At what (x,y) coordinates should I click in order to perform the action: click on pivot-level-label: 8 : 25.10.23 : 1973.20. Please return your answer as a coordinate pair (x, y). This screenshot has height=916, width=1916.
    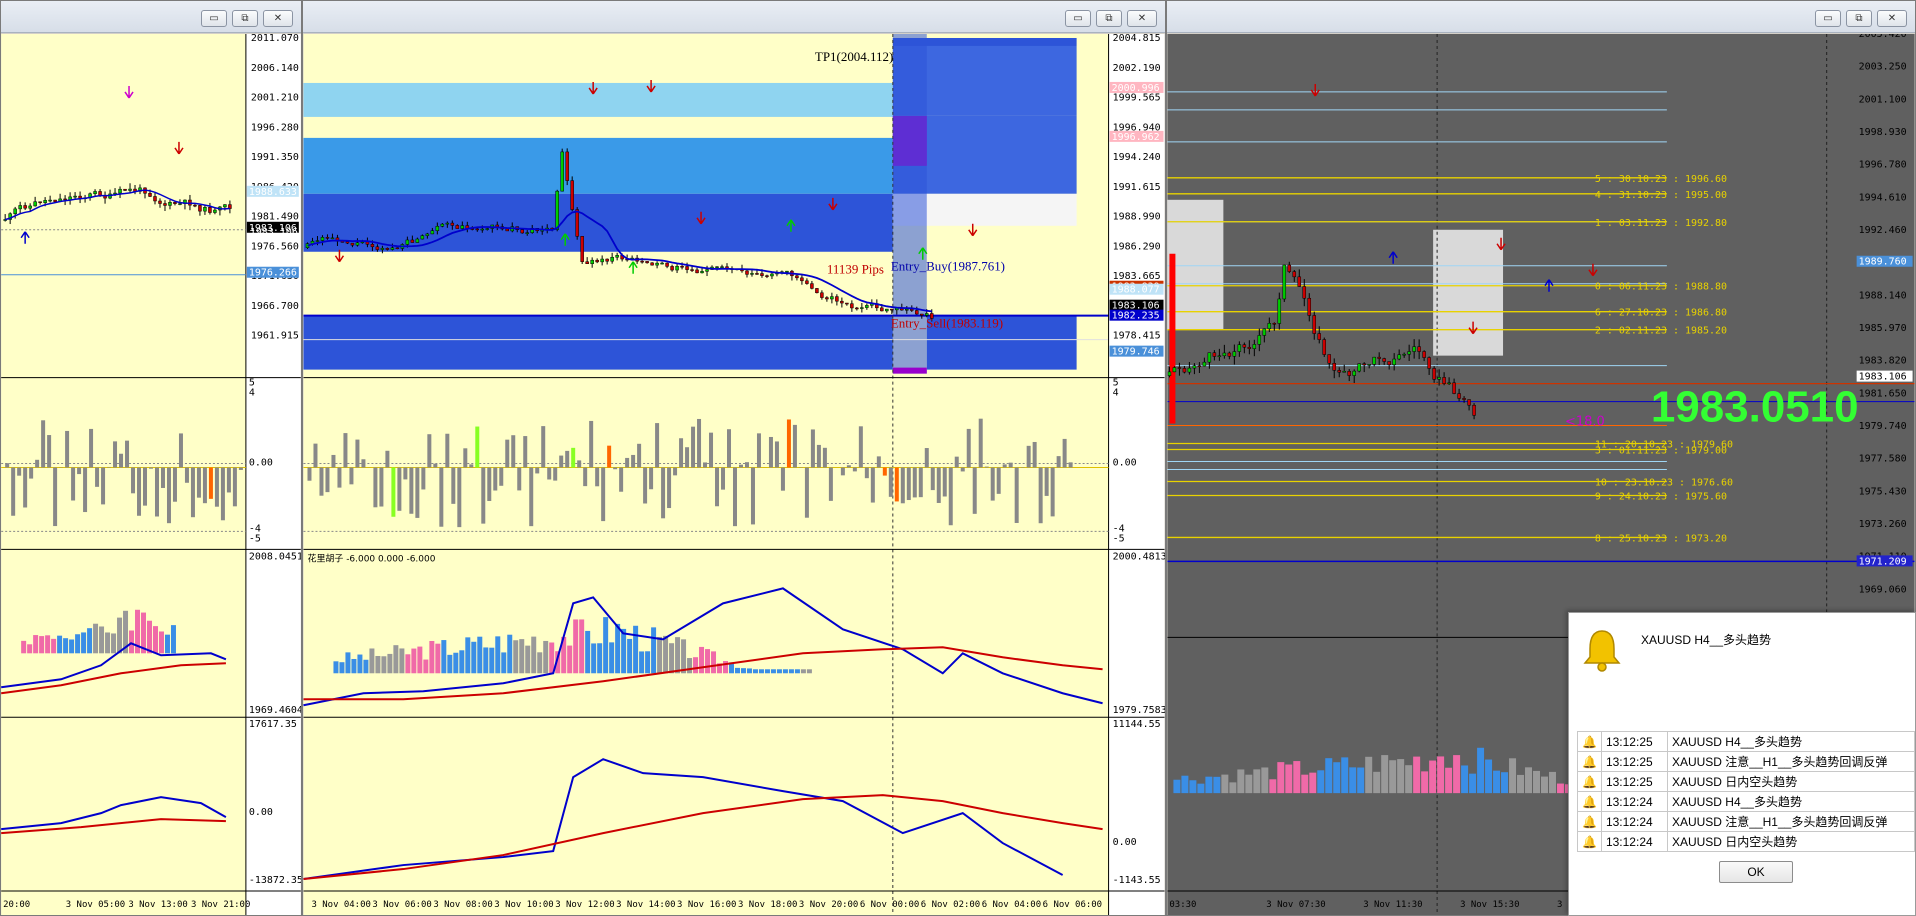
    Looking at the image, I should click on (1661, 538).